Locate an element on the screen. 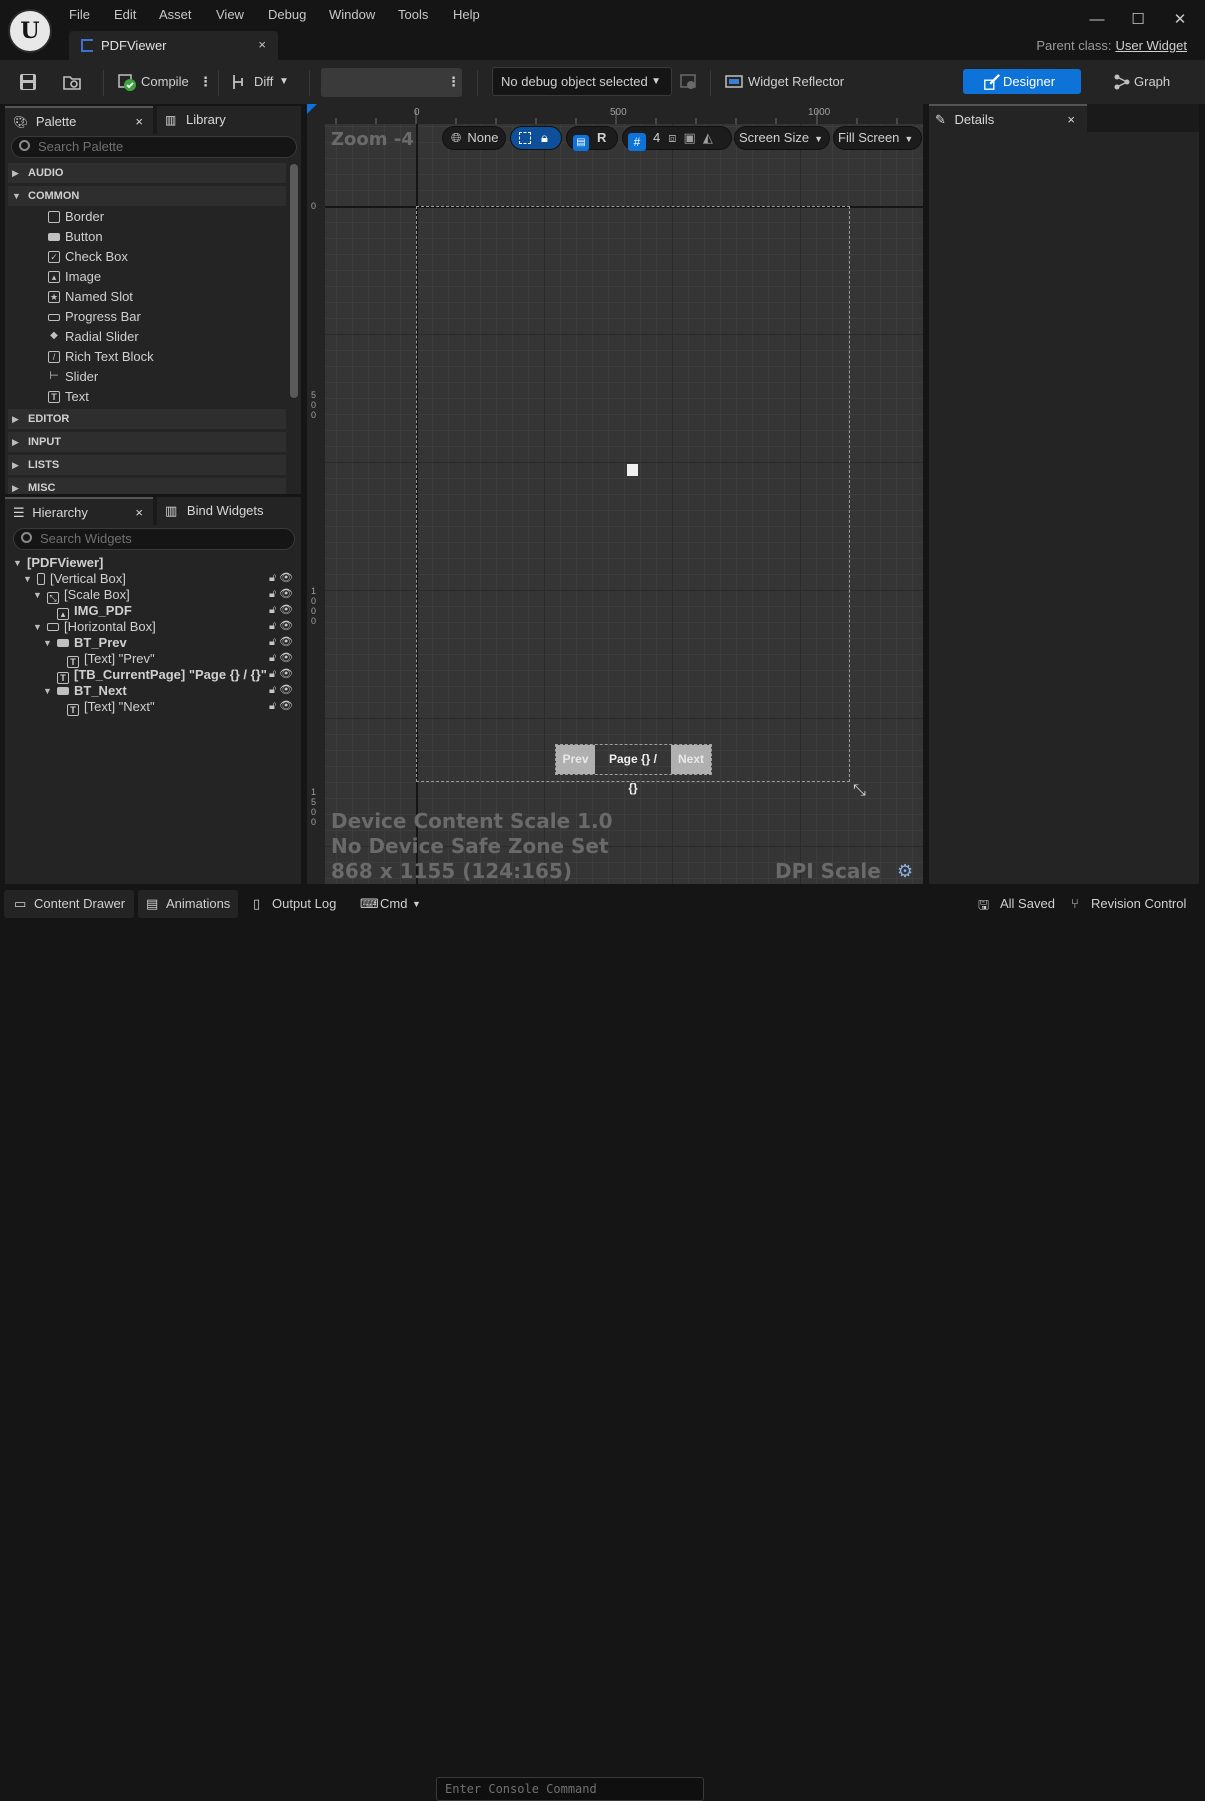 The image size is (1205, 1801). tab-hierarchy: ☰ Hierarchy × is located at coordinates (79, 511).